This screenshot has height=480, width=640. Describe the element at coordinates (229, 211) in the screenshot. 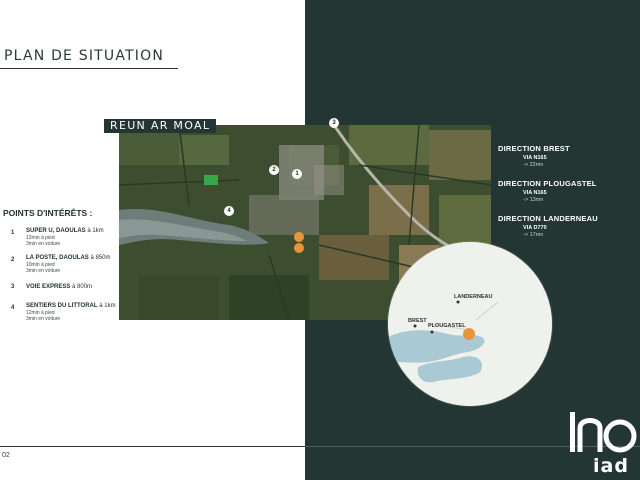

I see `map-marker-4: 4` at that location.